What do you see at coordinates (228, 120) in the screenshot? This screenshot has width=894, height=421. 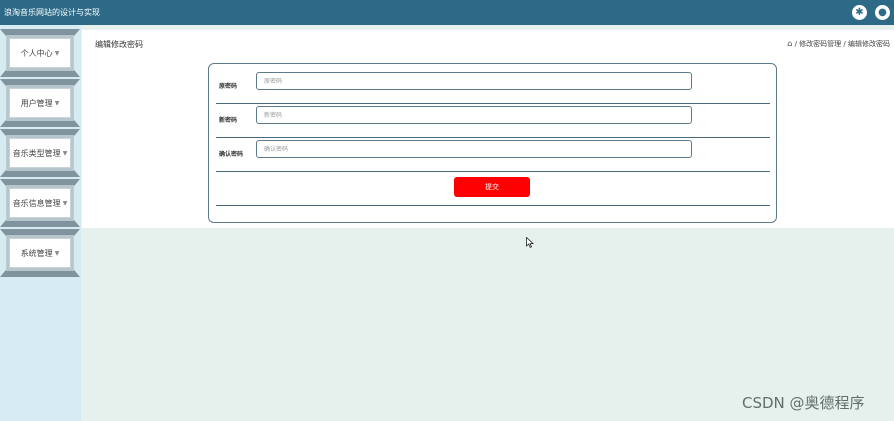 I see `new-password-label: 新密码` at bounding box center [228, 120].